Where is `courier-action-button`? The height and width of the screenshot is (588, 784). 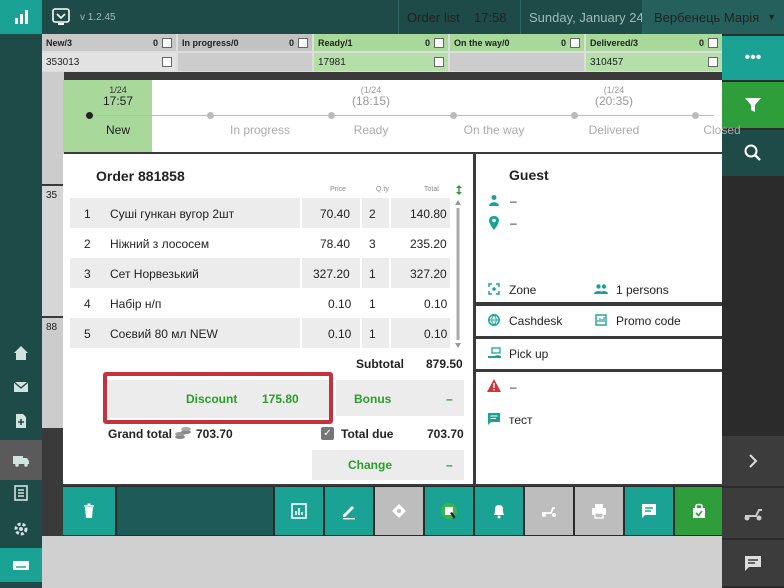 courier-action-button is located at coordinates (549, 511).